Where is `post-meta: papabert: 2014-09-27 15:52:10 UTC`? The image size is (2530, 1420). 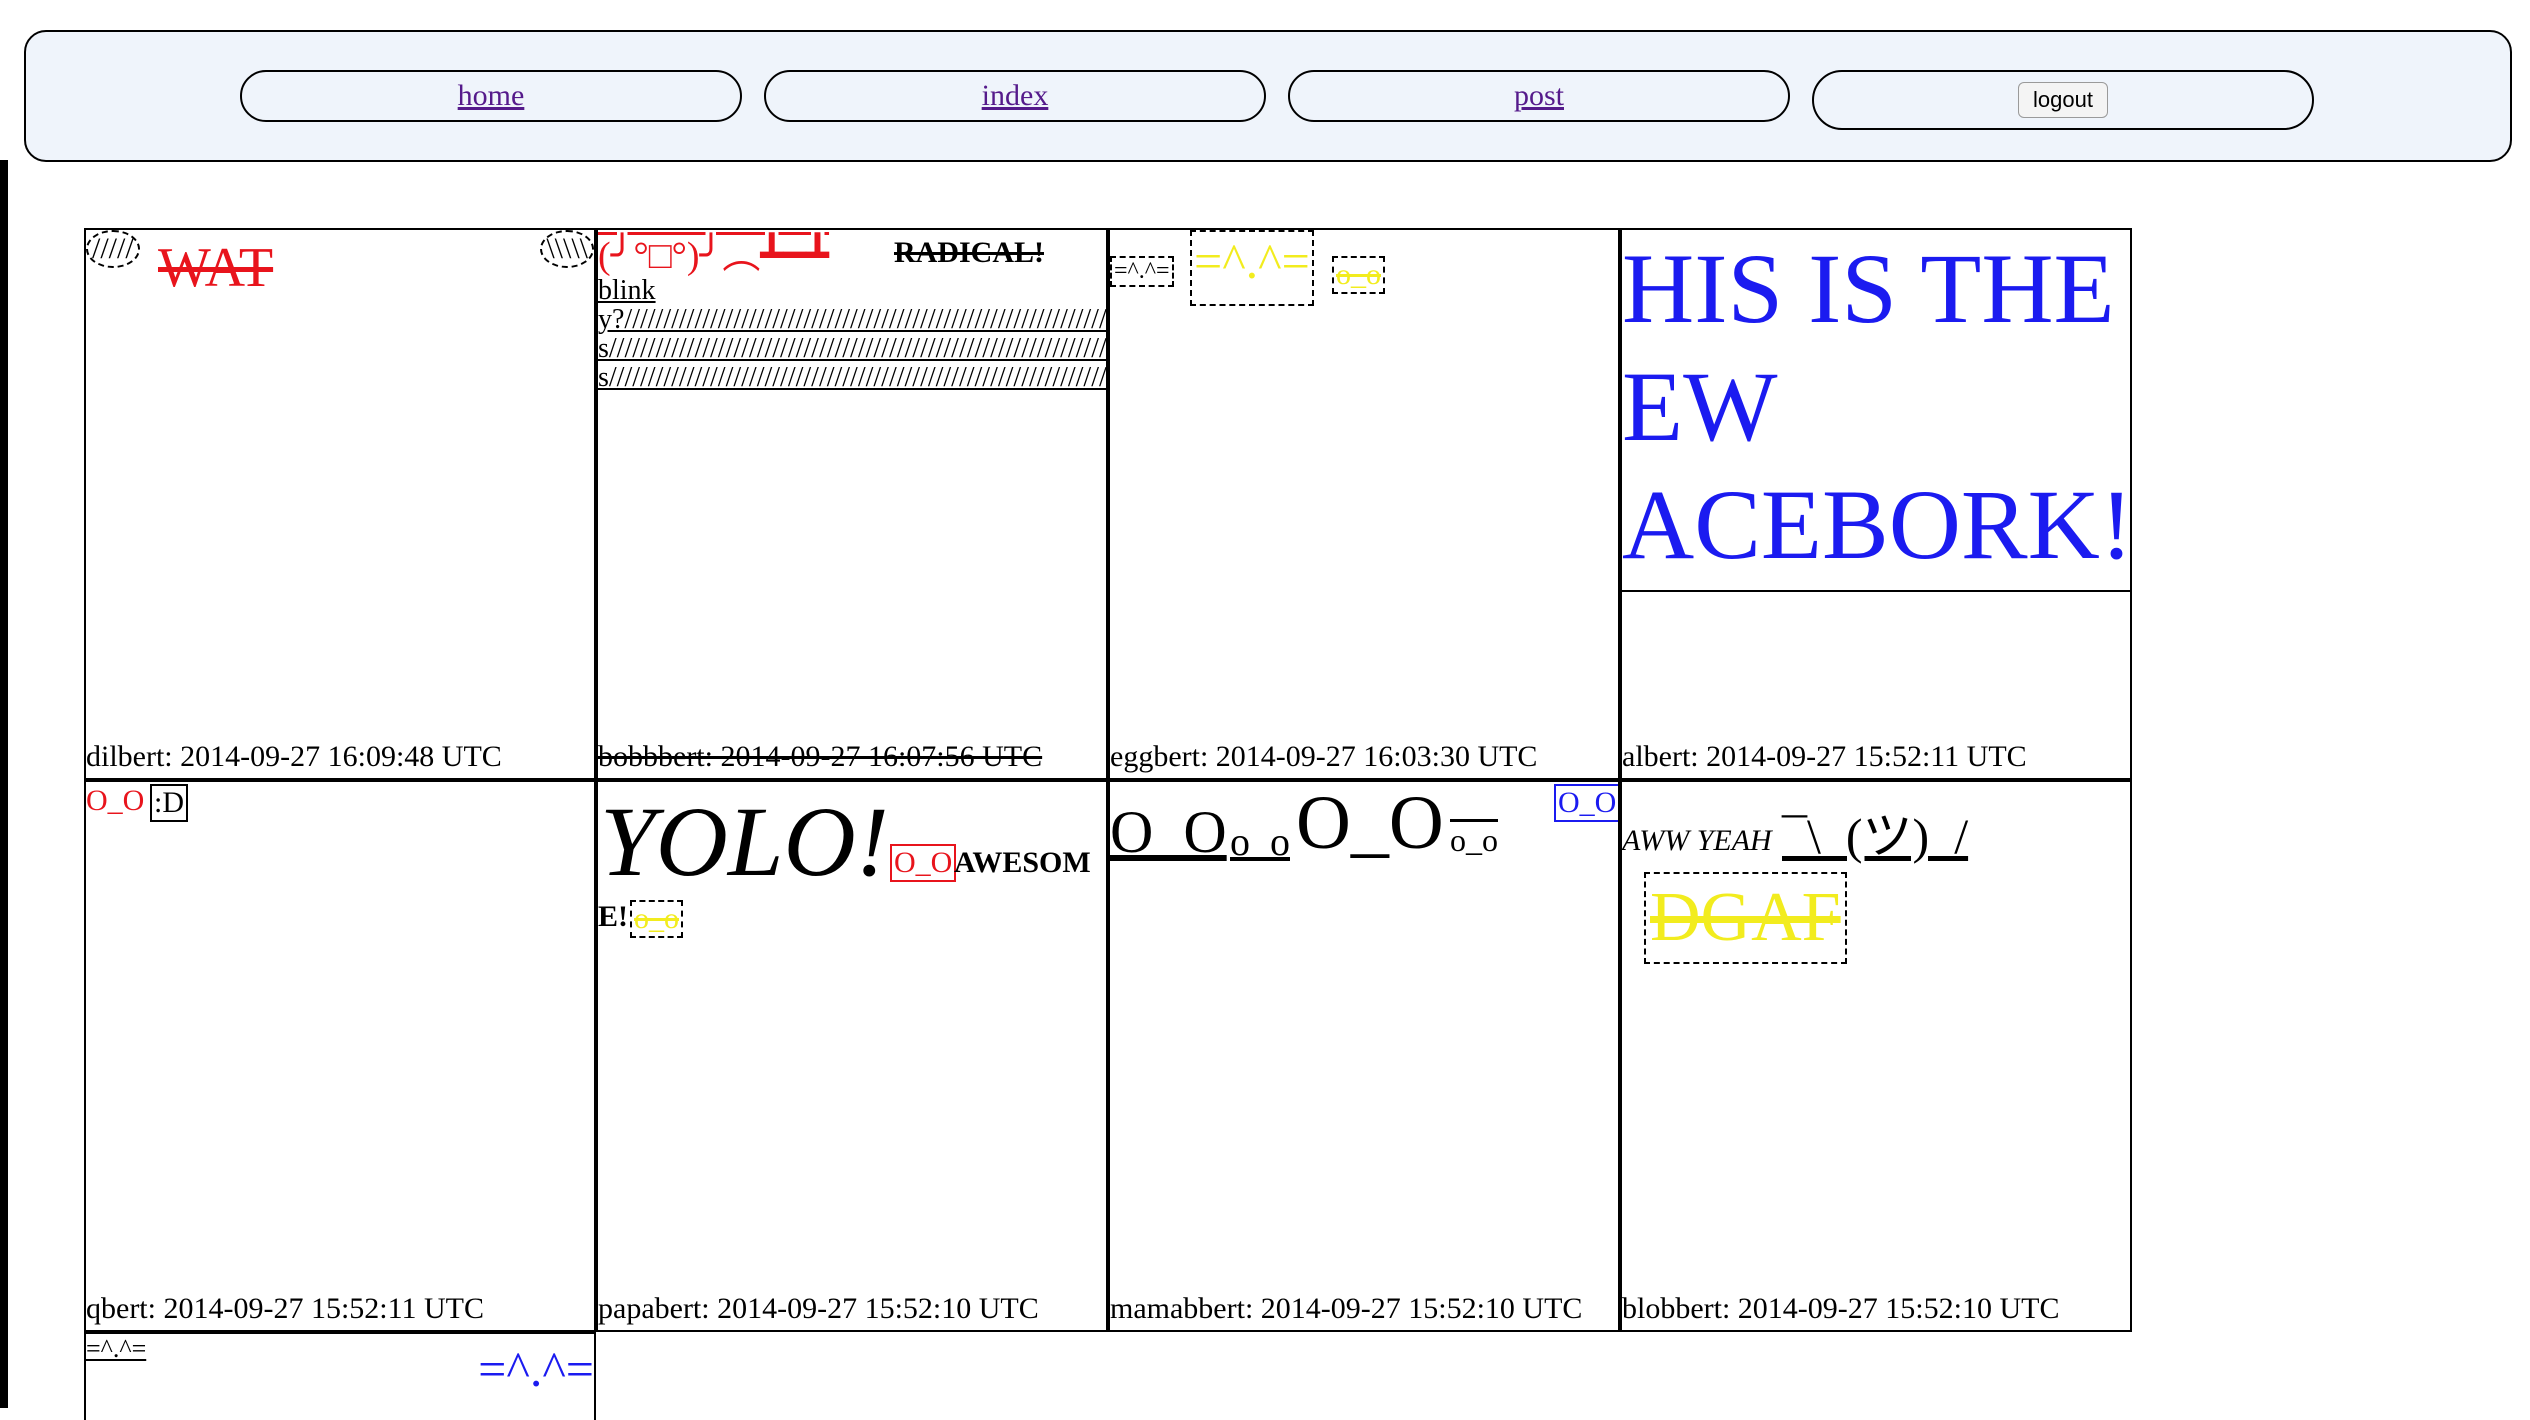 post-meta: papabert: 2014-09-27 15:52:10 UTC is located at coordinates (818, 1308).